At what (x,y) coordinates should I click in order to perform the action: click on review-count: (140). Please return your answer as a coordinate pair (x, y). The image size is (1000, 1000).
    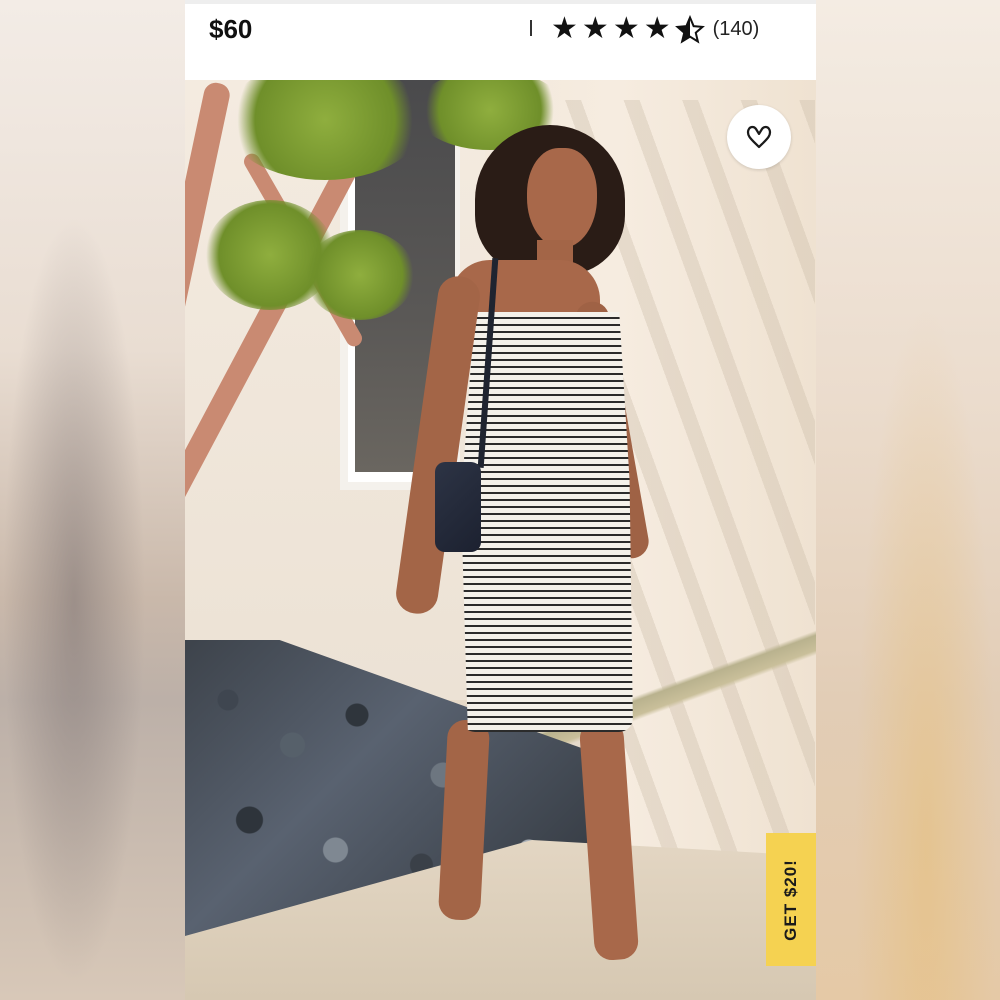
    Looking at the image, I should click on (736, 29).